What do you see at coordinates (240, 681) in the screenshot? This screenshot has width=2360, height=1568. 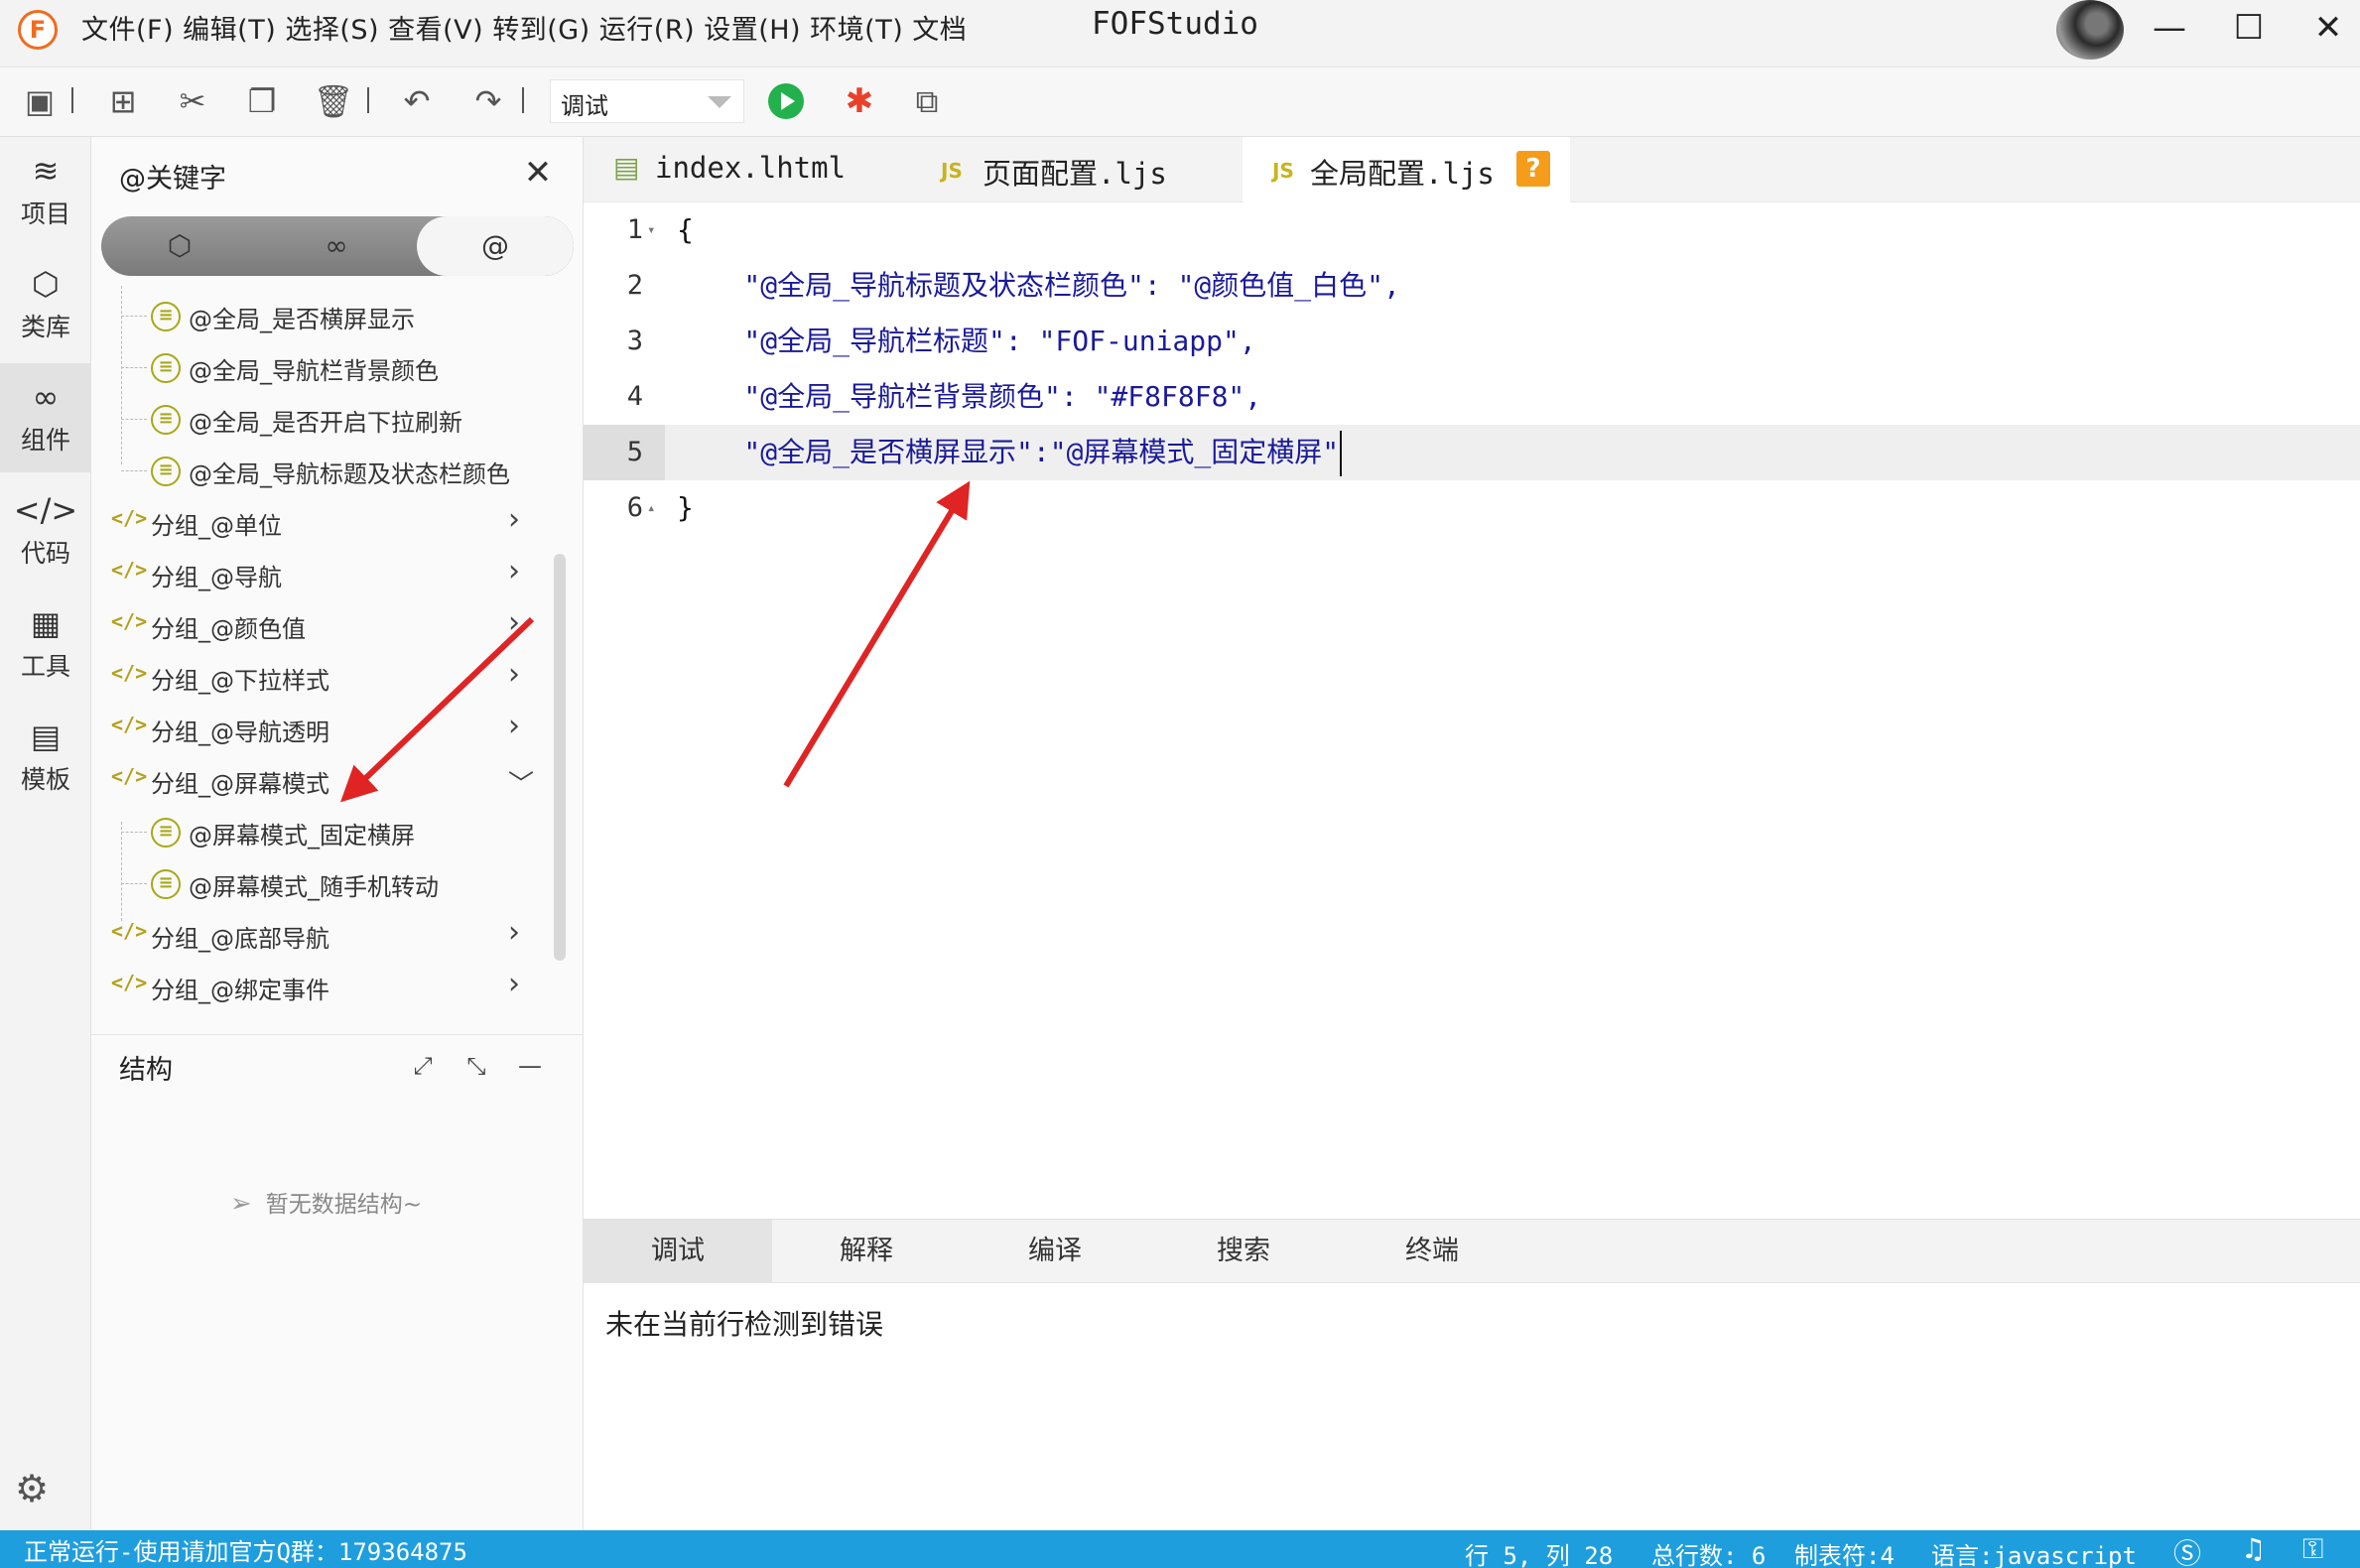 I see `tree-group-label: 分组_@下拉样式` at bounding box center [240, 681].